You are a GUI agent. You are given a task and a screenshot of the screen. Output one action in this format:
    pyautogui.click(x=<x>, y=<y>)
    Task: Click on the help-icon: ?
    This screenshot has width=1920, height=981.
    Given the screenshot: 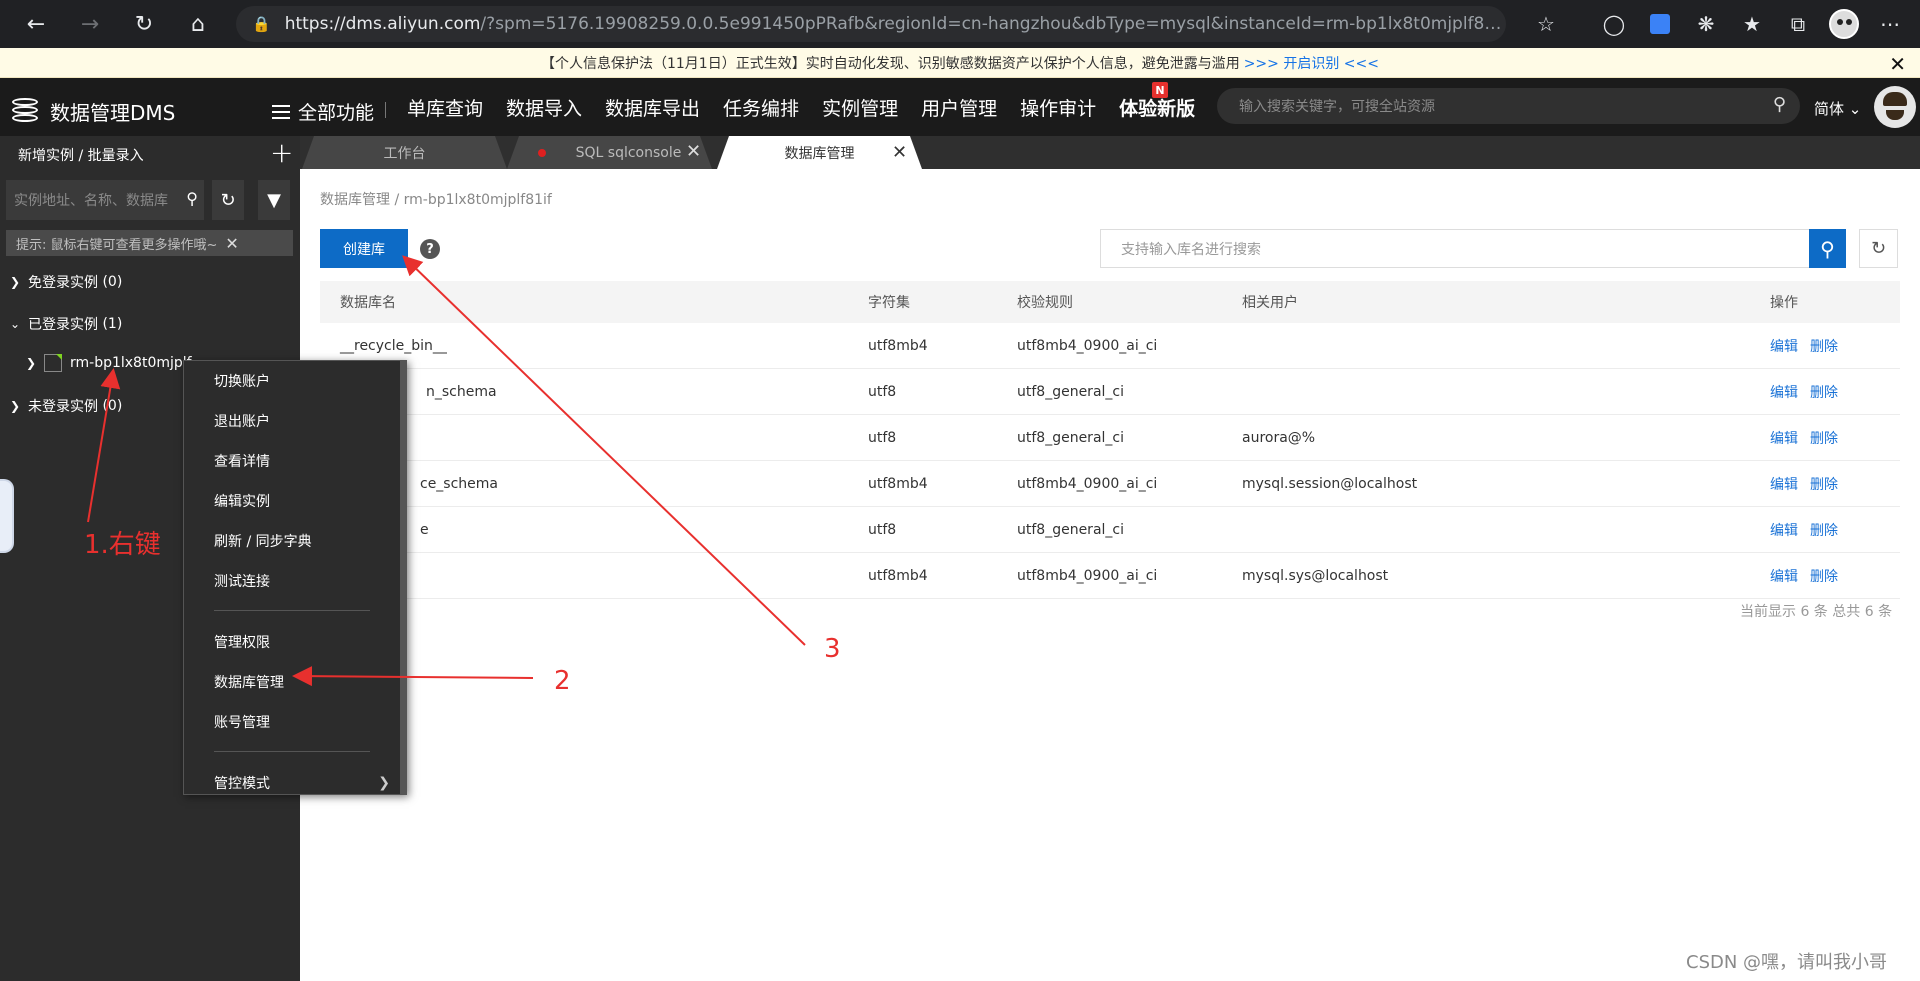 What is the action you would take?
    pyautogui.click(x=430, y=249)
    